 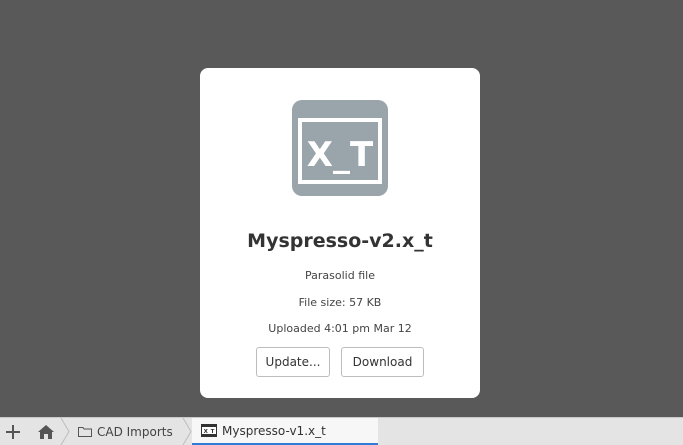 I want to click on xt-tab-icon-label: X_T, so click(x=209, y=432).